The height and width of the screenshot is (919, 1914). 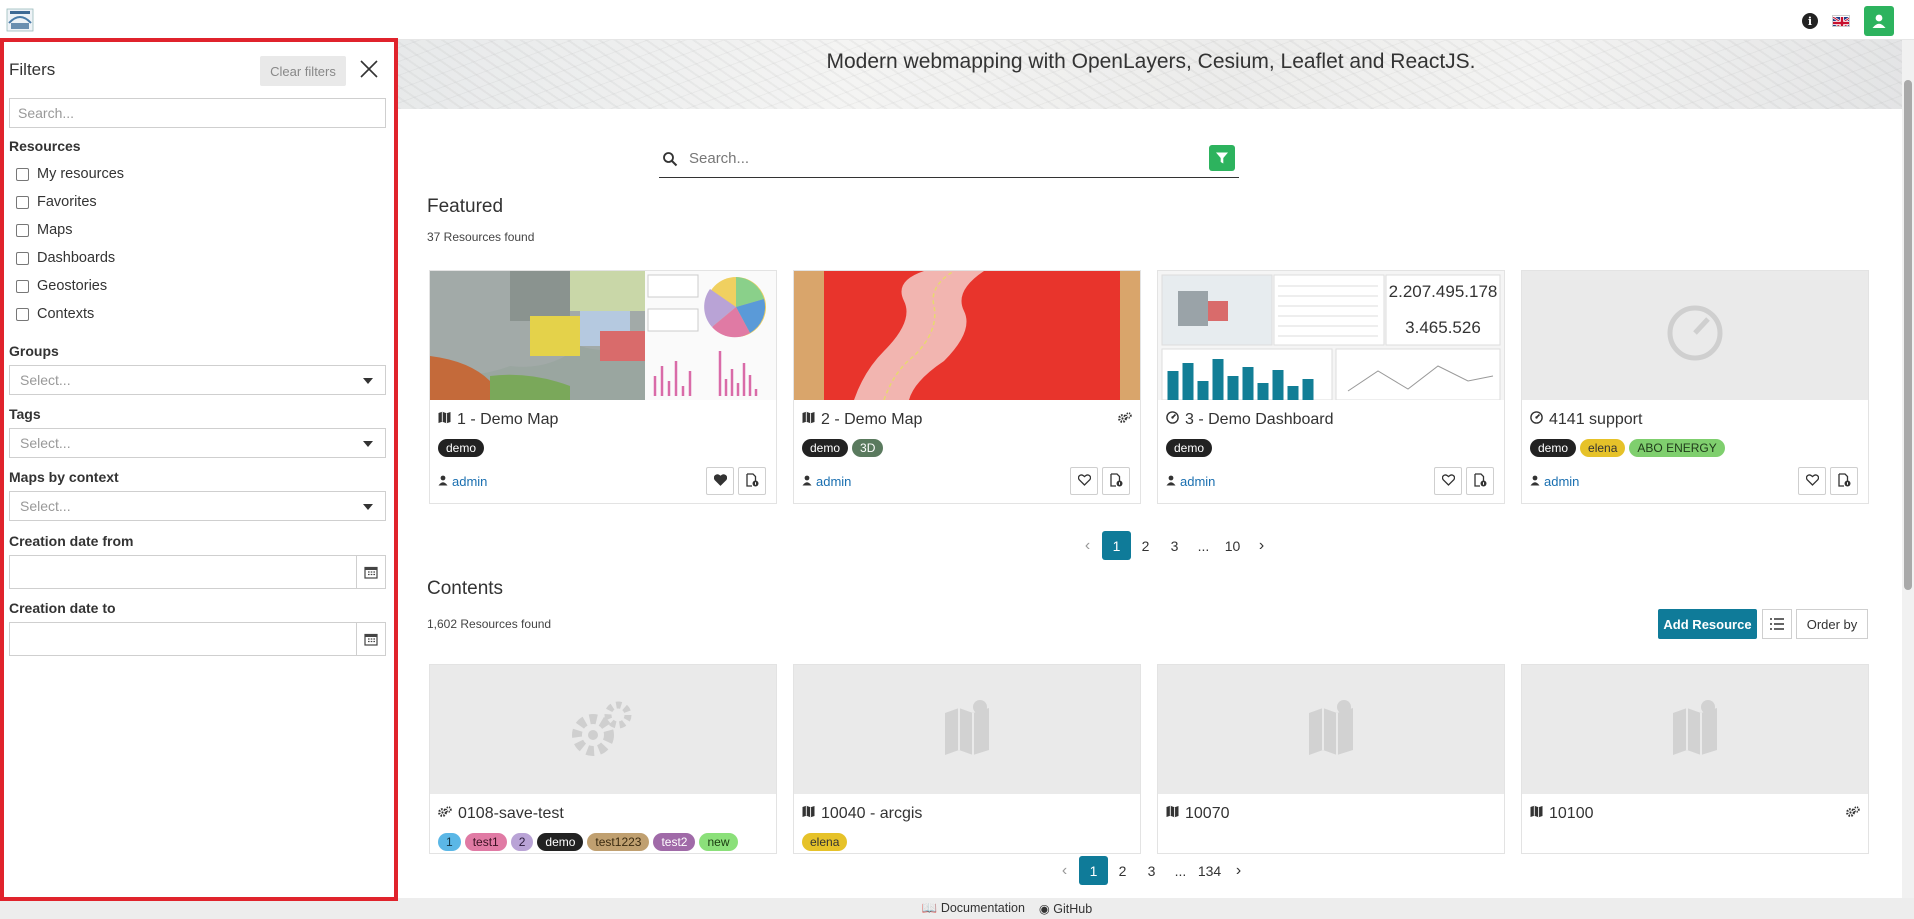 What do you see at coordinates (55, 314) in the screenshot?
I see `checkbox-contexts: Contexts` at bounding box center [55, 314].